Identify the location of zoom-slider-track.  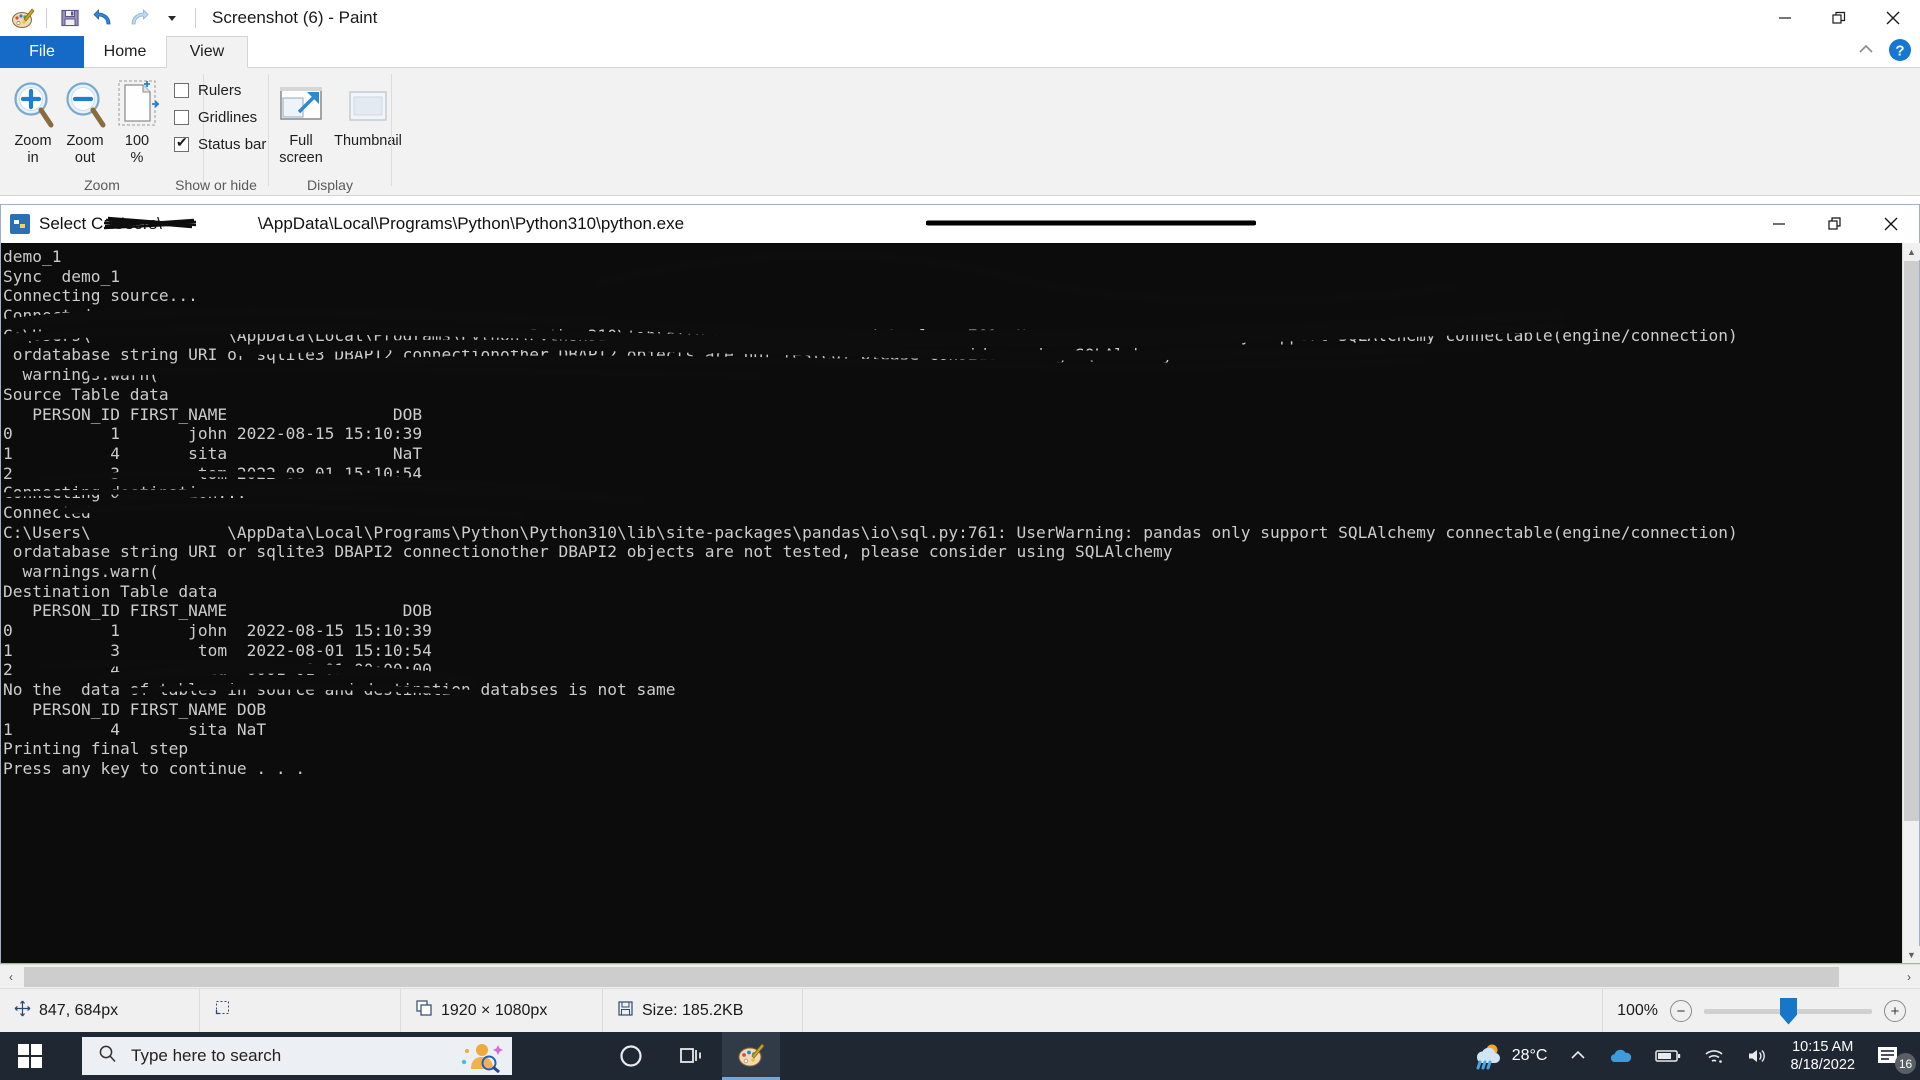
(1788, 1011).